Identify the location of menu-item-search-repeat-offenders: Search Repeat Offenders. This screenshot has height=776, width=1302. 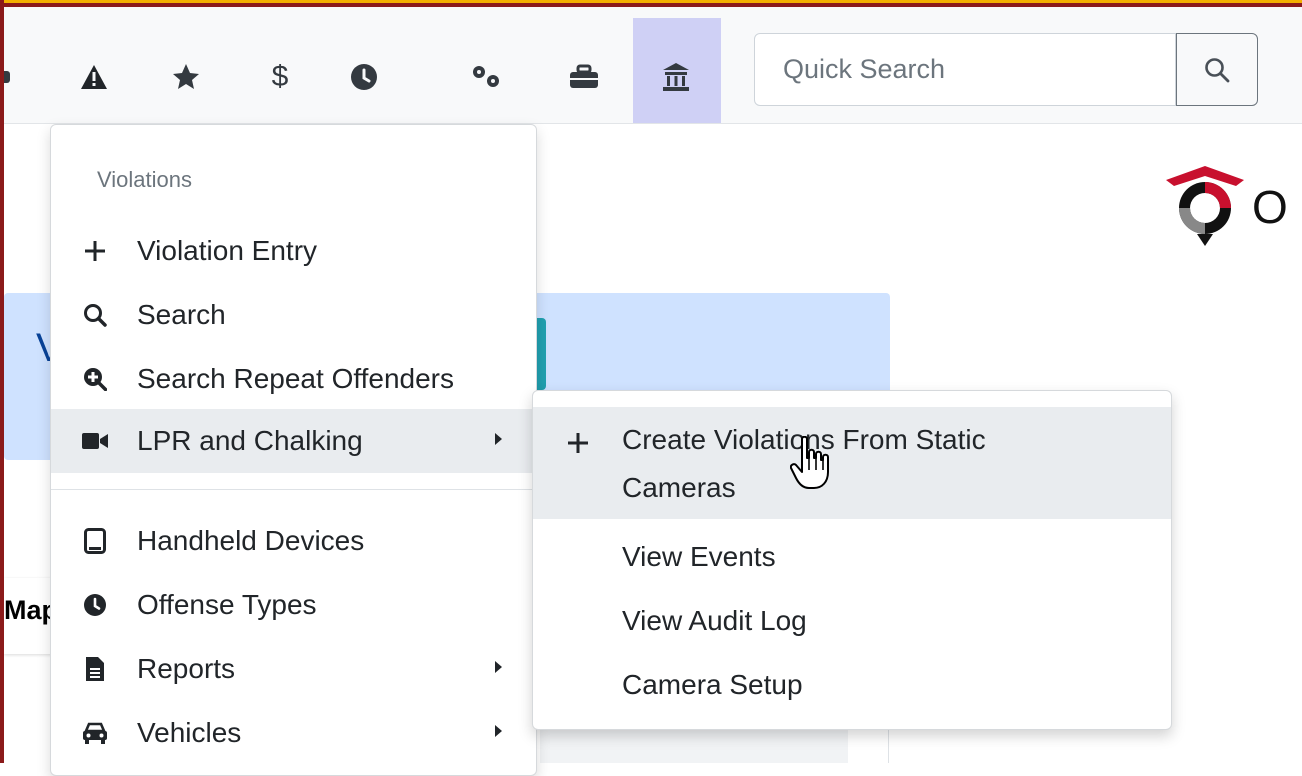
(293, 379).